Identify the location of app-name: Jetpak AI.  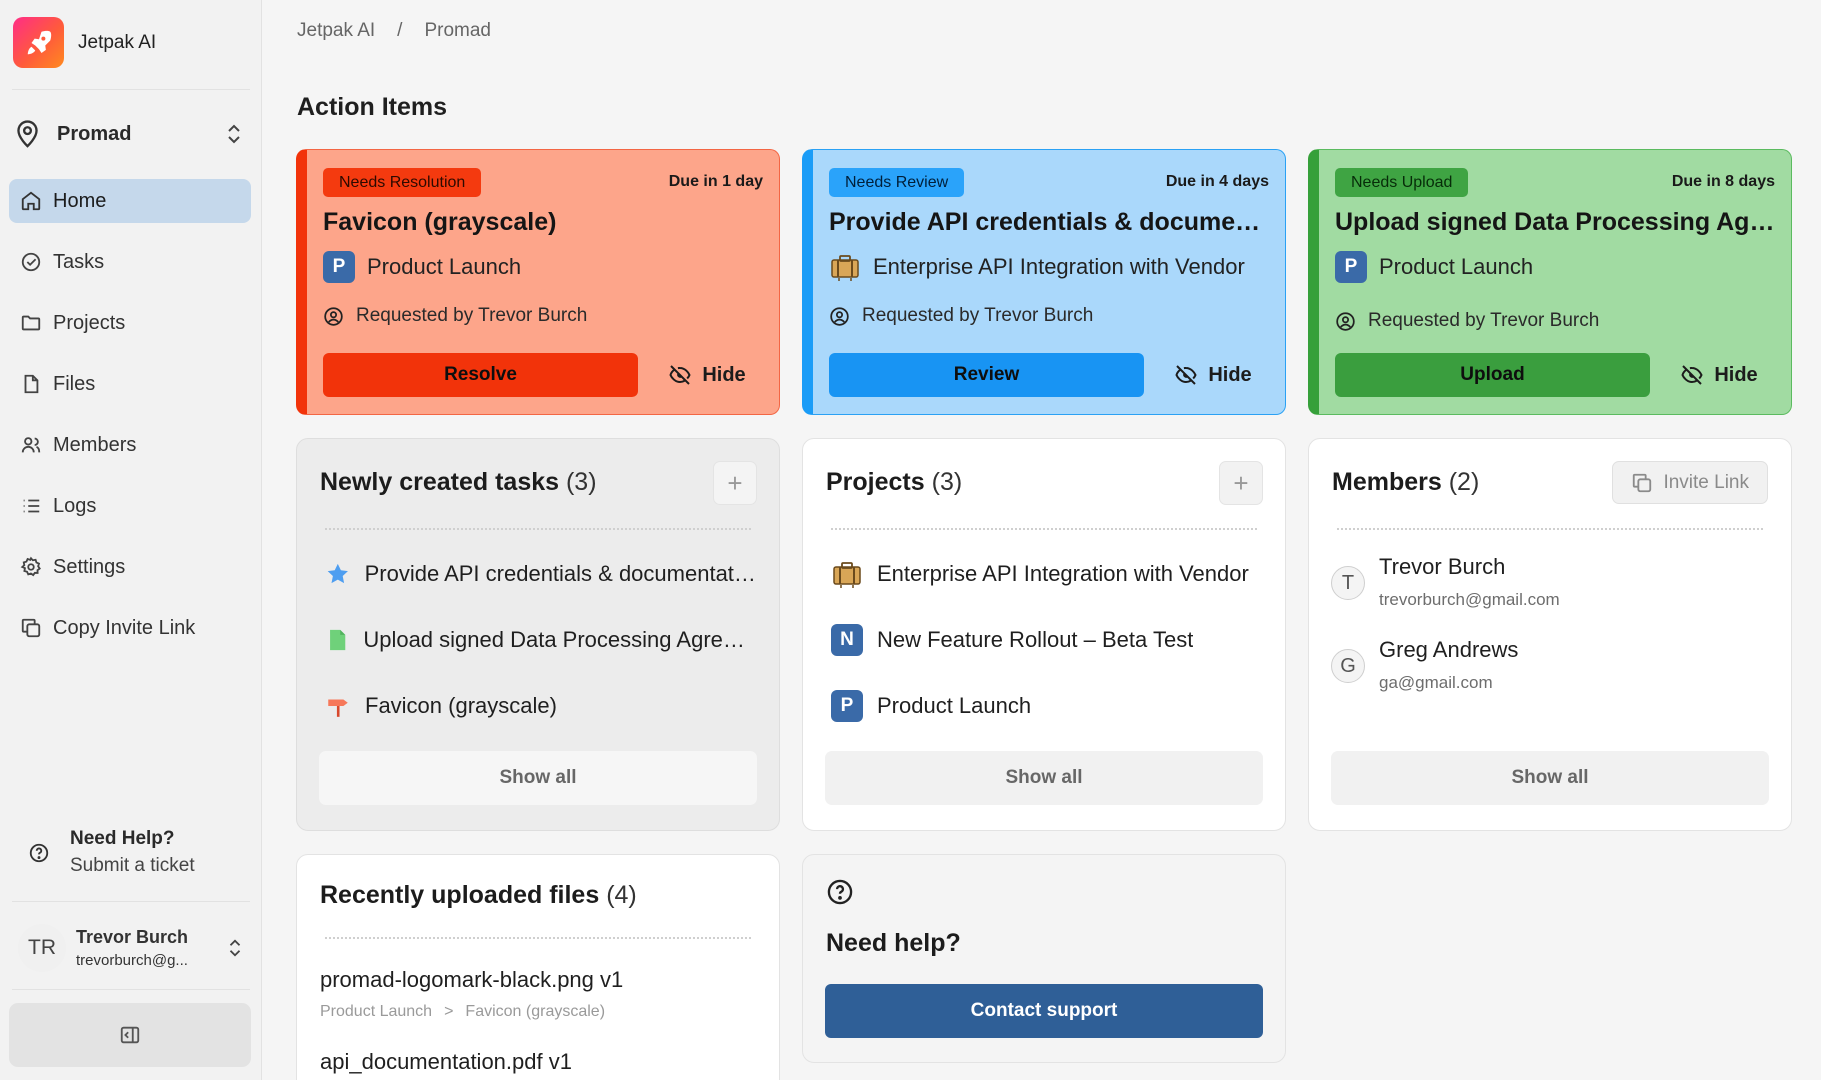
(117, 42).